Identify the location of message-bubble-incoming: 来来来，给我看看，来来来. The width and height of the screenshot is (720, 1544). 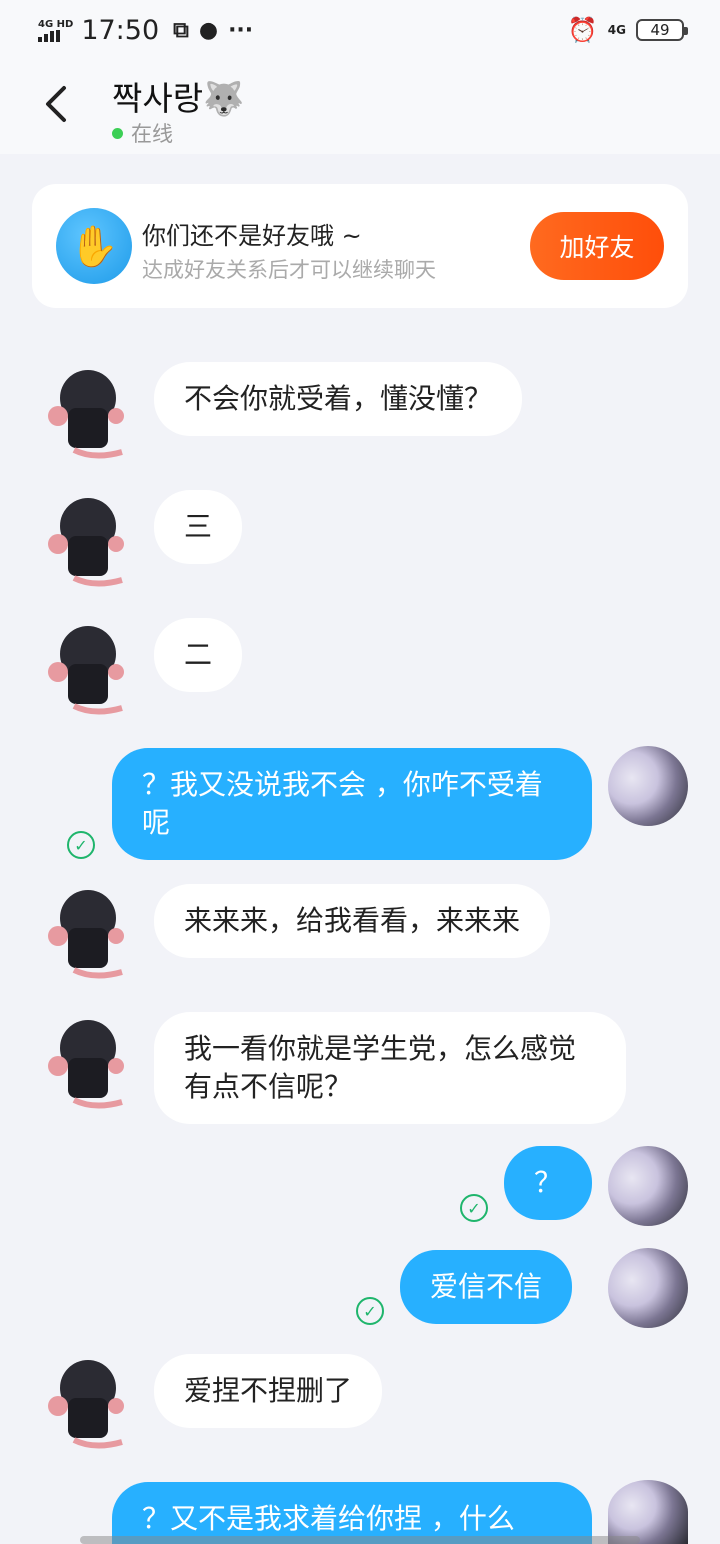
(352, 921).